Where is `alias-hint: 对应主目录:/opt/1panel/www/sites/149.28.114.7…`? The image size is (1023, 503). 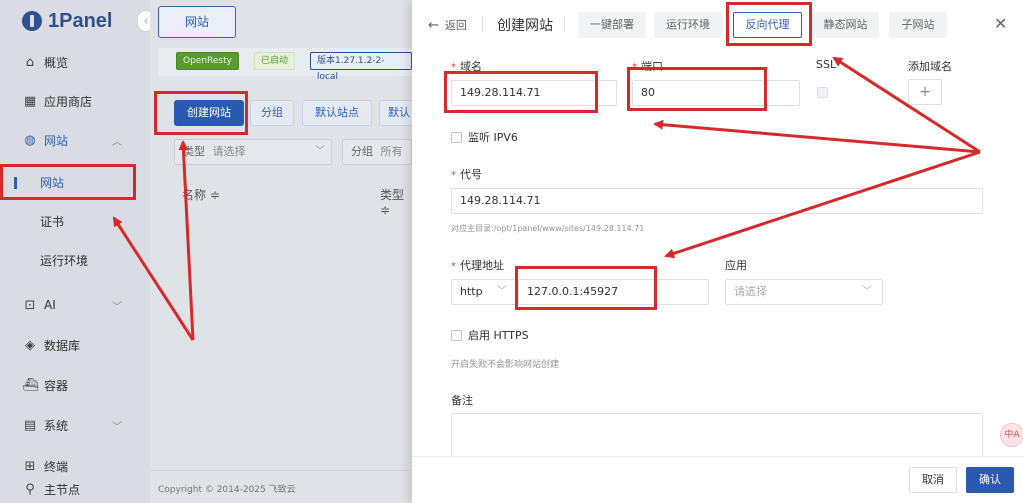 alias-hint: 对应主目录:/opt/1panel/www/sites/149.28.114.7… is located at coordinates (548, 228).